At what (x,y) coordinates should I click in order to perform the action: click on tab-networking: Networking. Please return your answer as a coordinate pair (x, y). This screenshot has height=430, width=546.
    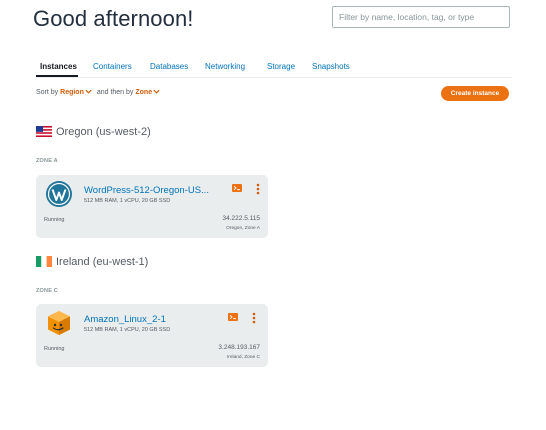
    Looking at the image, I should click on (225, 66).